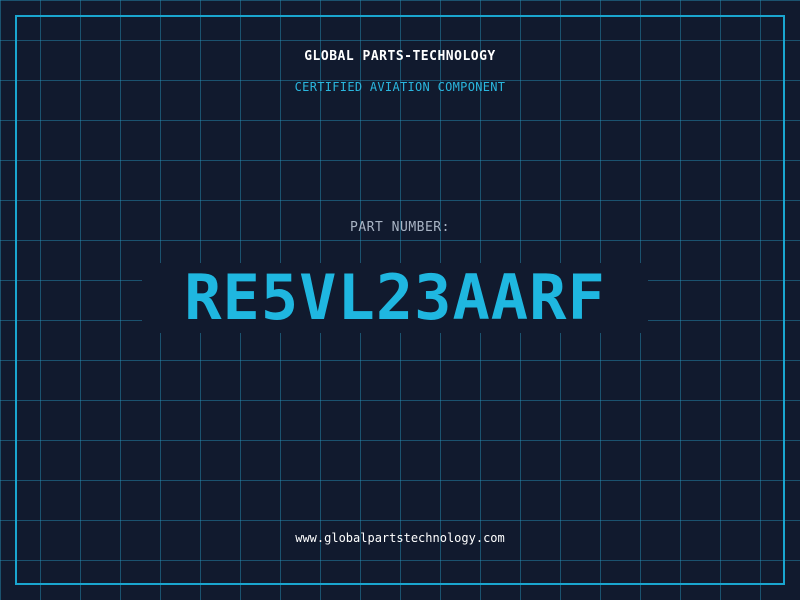 The height and width of the screenshot is (600, 800). I want to click on part-number-panel: RE5VL23AARF, so click(395, 298).